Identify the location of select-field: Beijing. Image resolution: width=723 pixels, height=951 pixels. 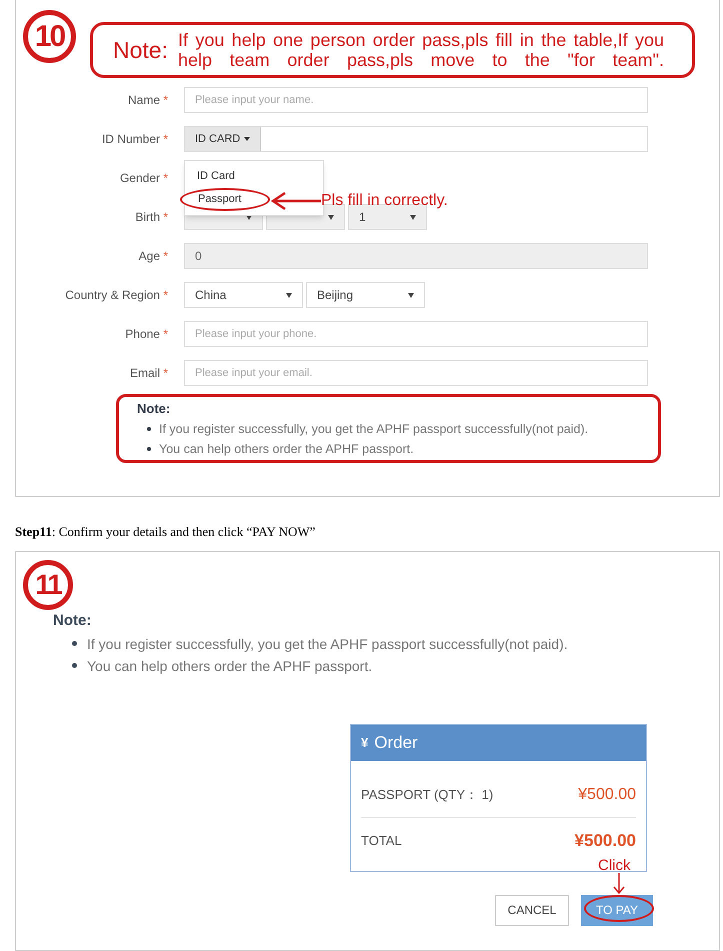
(365, 295).